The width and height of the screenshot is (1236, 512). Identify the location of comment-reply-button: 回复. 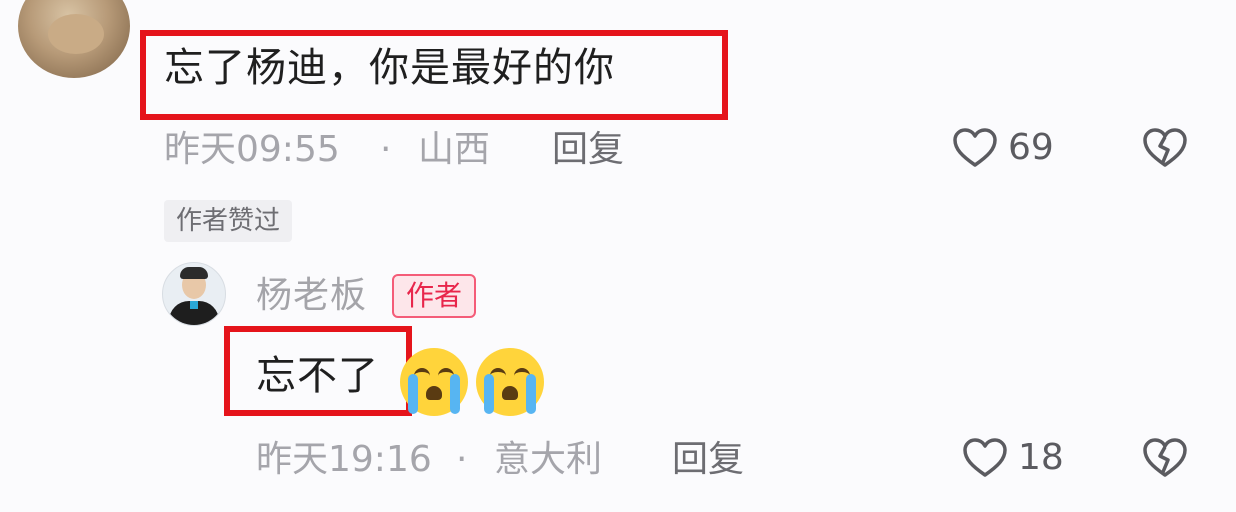
(588, 150).